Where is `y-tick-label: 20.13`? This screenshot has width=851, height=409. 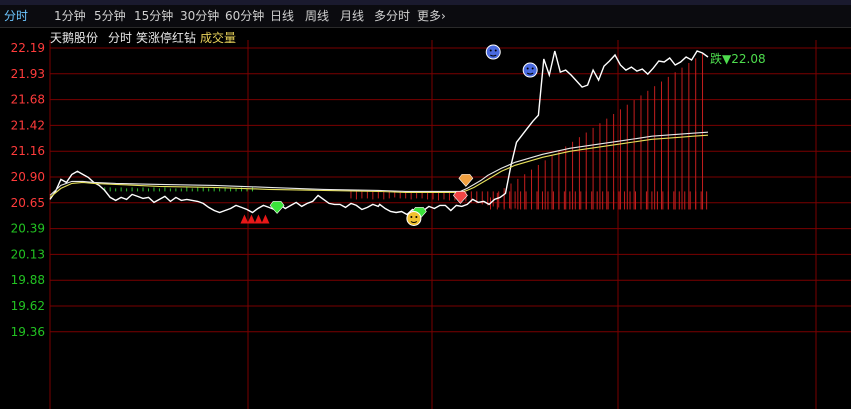 y-tick-label: 20.13 is located at coordinates (28, 254).